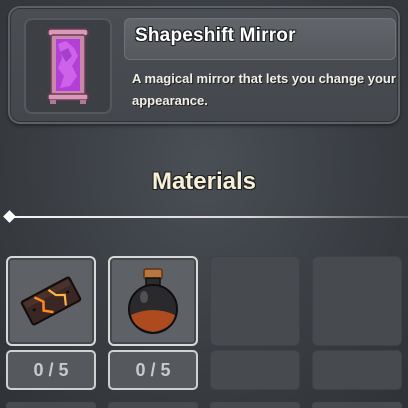 The height and width of the screenshot is (408, 408). I want to click on material-count-1: 0 / 5, so click(51, 370).